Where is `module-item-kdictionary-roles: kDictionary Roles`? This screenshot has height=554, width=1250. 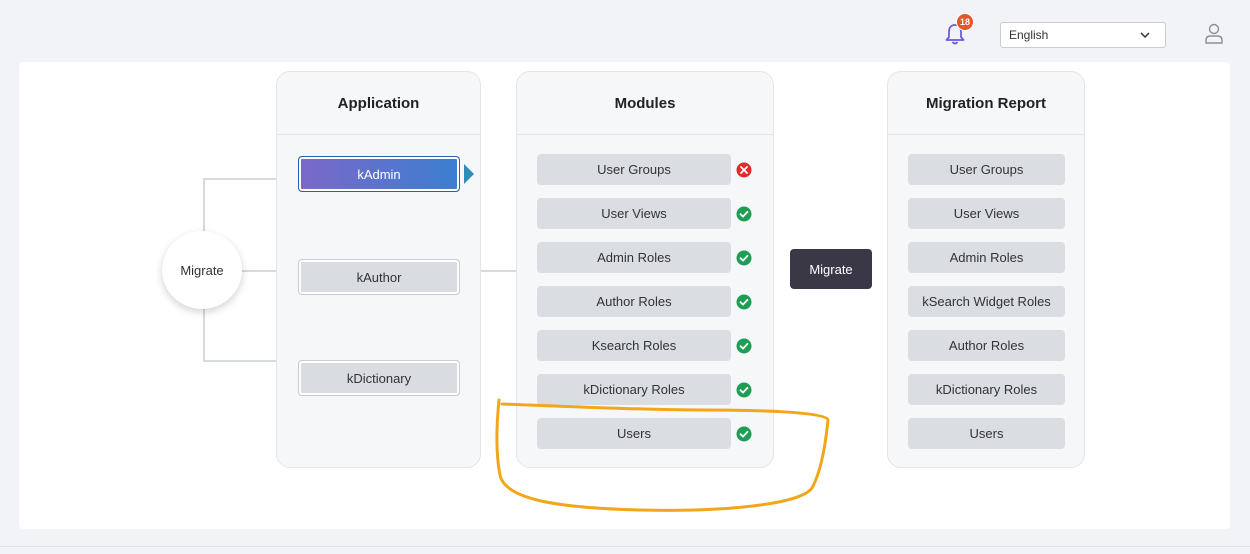
module-item-kdictionary-roles: kDictionary Roles is located at coordinates (634, 389).